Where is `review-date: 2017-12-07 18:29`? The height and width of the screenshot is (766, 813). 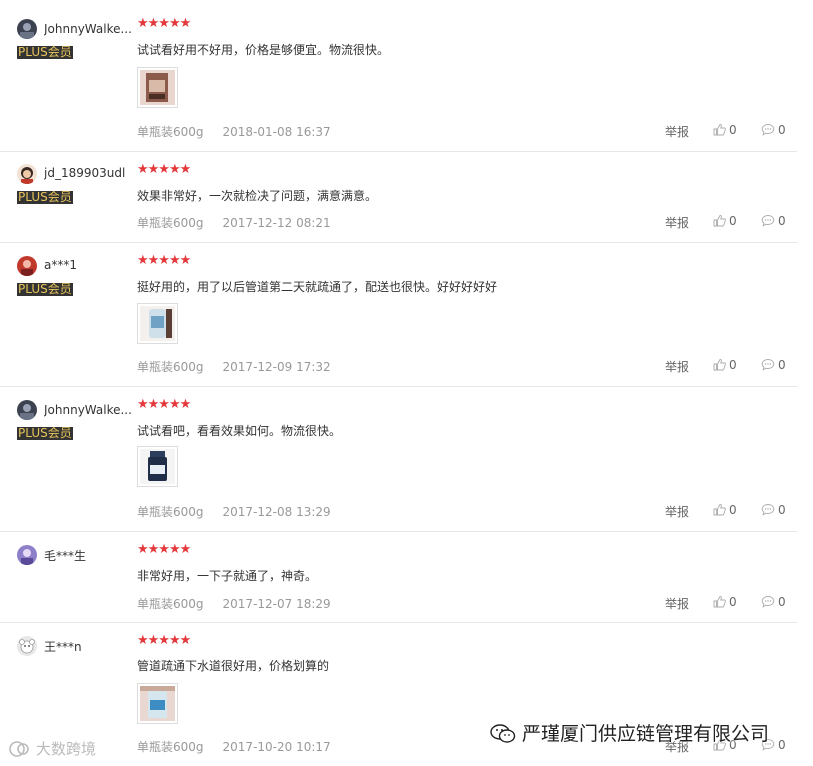 review-date: 2017-12-07 18:29 is located at coordinates (276, 604).